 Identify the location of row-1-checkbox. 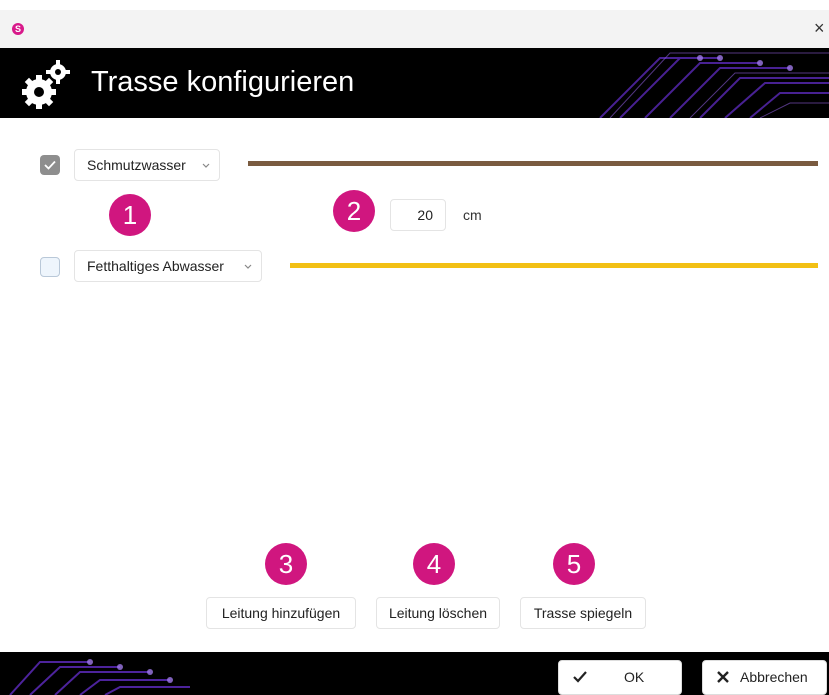
(50, 165).